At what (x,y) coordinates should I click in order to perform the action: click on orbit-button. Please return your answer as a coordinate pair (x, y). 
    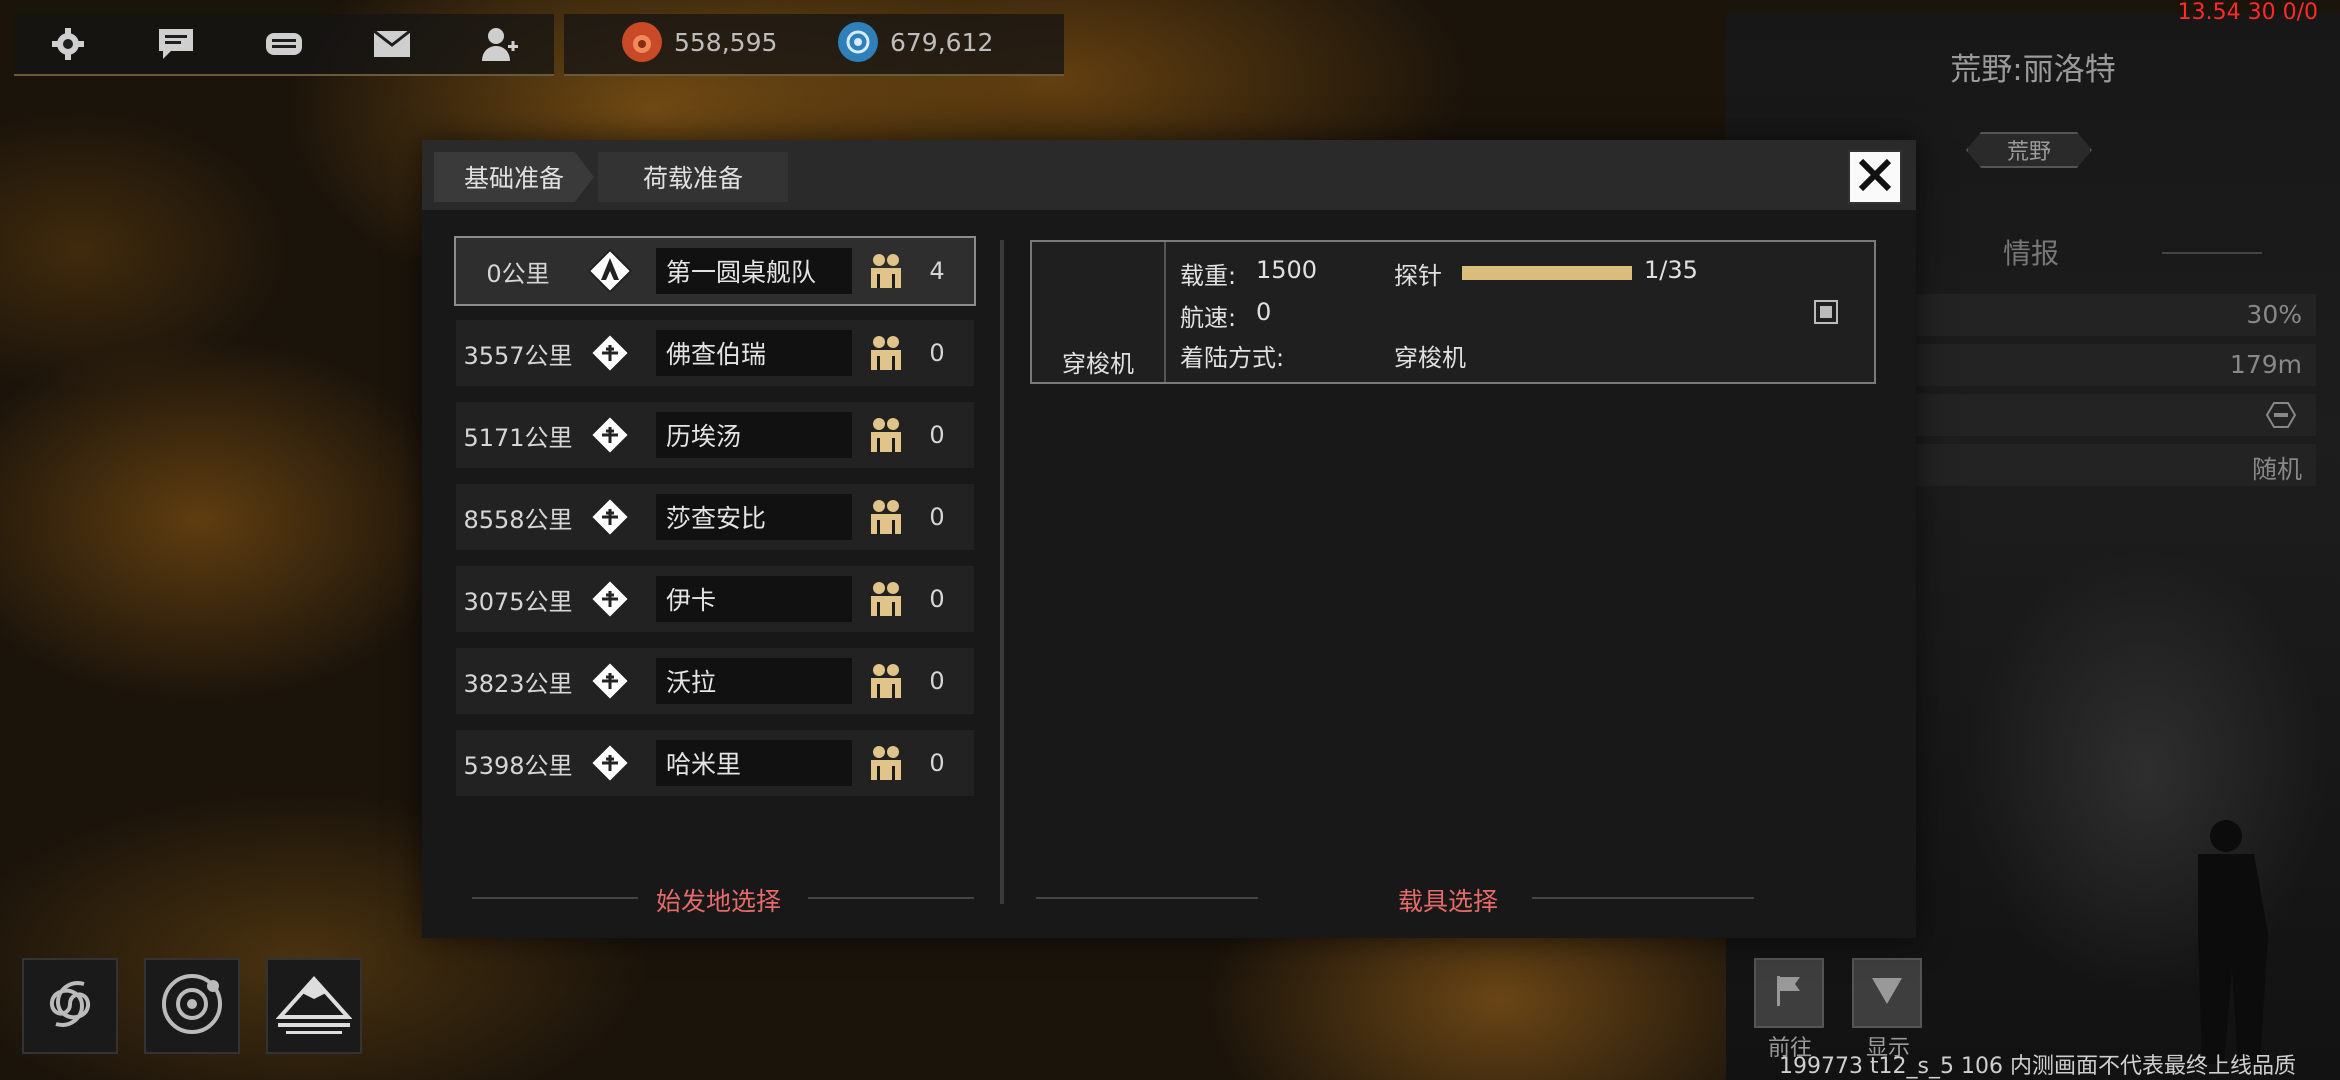
    Looking at the image, I should click on (192, 1006).